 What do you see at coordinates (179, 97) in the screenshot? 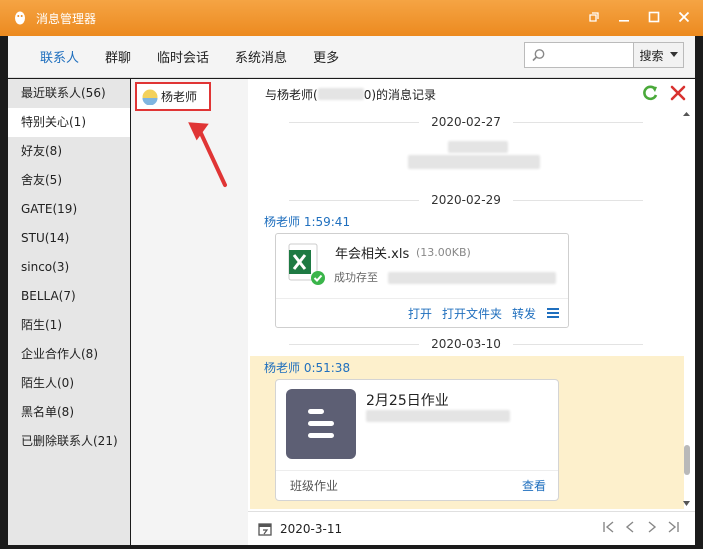
I see `contact-name: 杨老师` at bounding box center [179, 97].